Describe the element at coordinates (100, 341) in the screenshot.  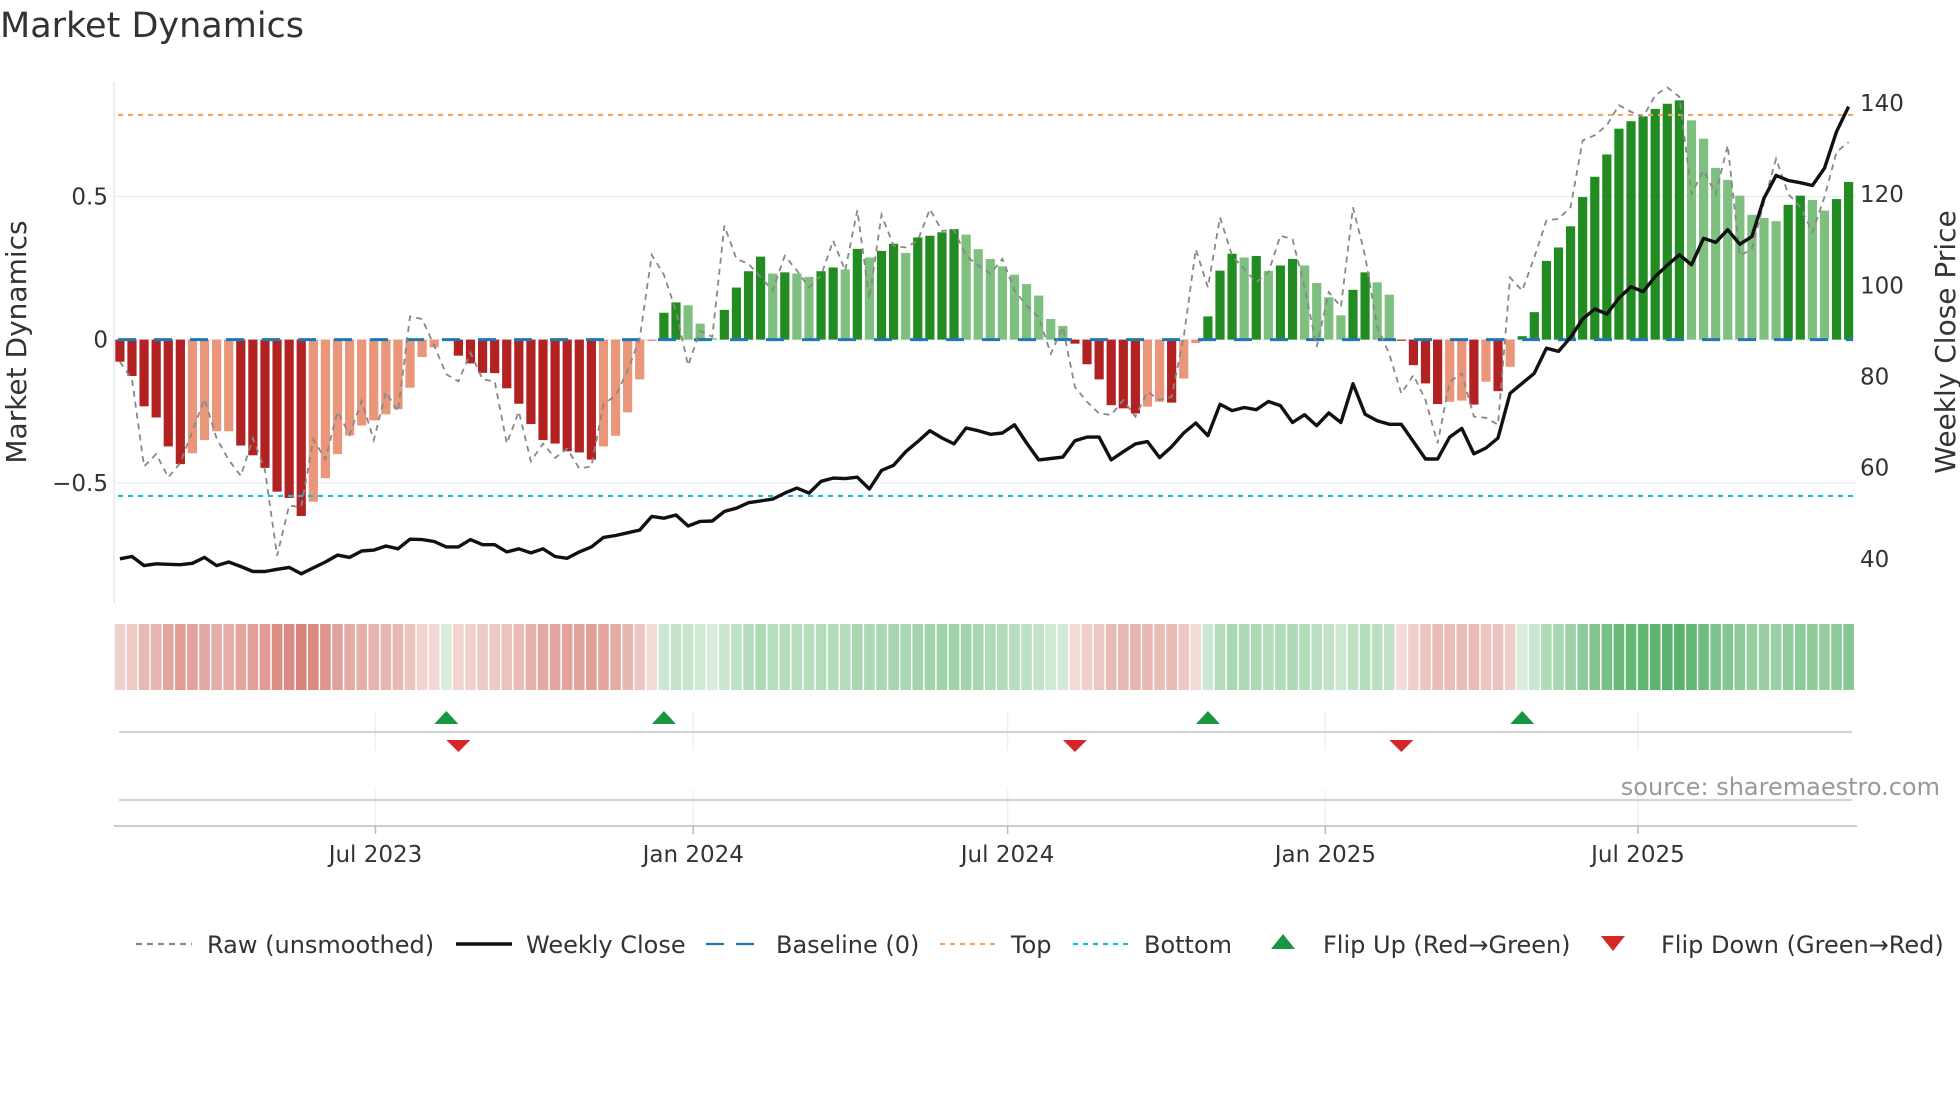
I see `y-tick-label: 0` at that location.